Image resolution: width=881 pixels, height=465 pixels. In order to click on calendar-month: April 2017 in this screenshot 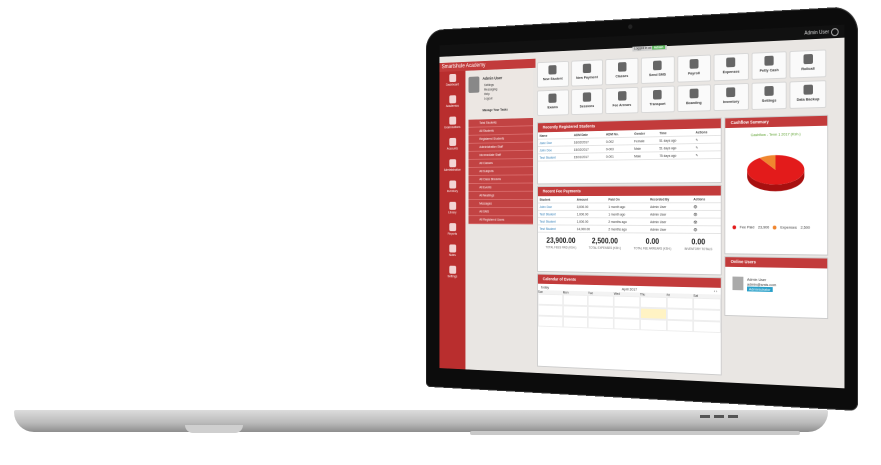, I will do `click(629, 289)`.